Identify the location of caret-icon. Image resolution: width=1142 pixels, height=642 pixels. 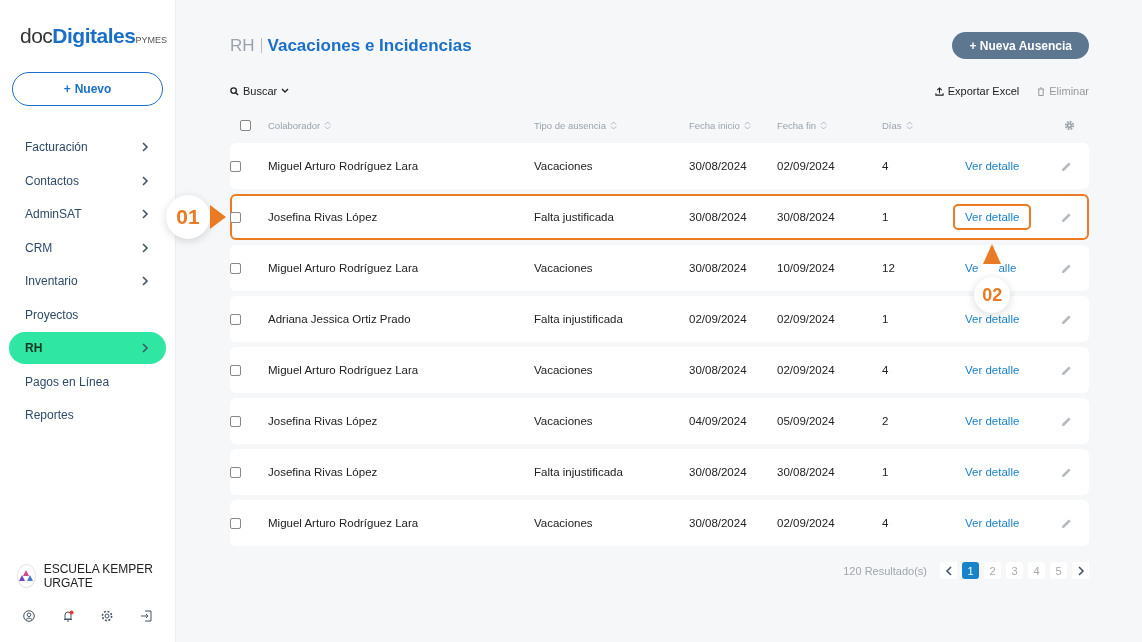
(285, 91).